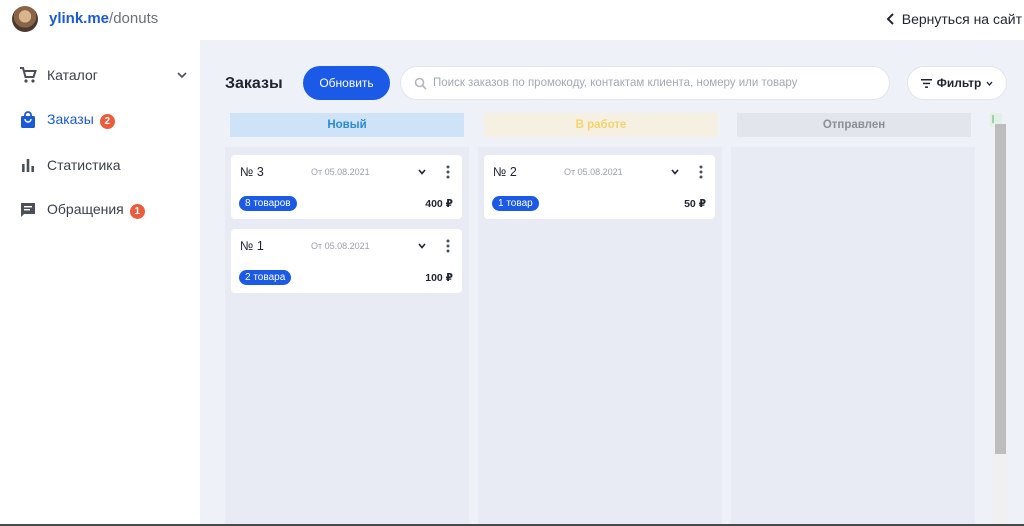 This screenshot has width=1024, height=526. I want to click on shopping-bag-icon, so click(28, 119).